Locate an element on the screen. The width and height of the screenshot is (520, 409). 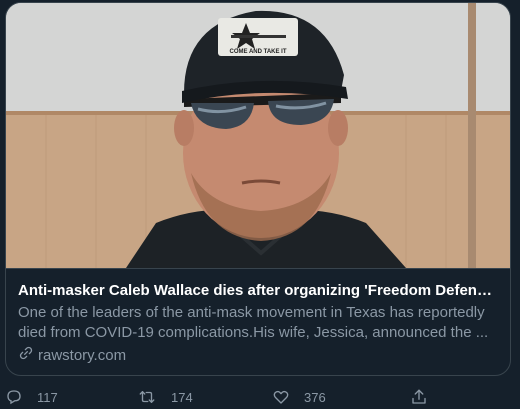
share-icon is located at coordinates (419, 397).